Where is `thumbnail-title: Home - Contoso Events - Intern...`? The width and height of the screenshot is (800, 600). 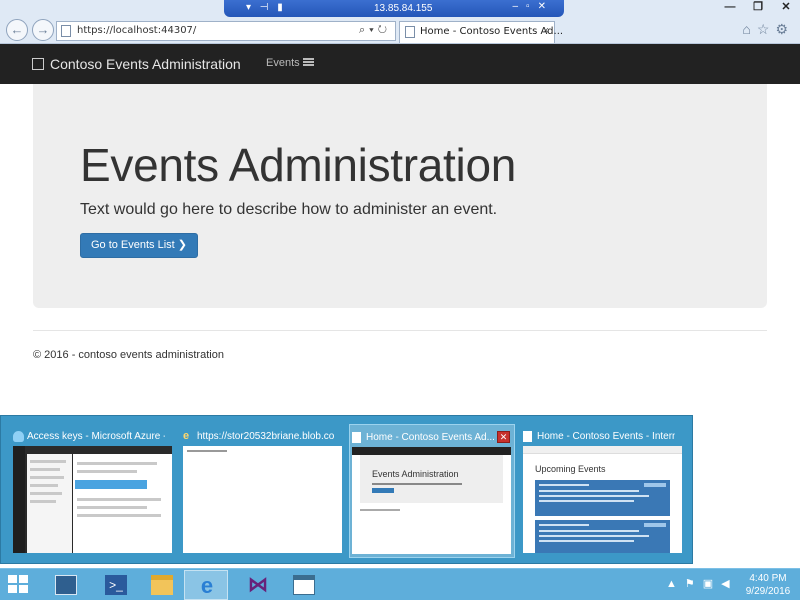
thumbnail-title: Home - Contoso Events - Intern... is located at coordinates (606, 436).